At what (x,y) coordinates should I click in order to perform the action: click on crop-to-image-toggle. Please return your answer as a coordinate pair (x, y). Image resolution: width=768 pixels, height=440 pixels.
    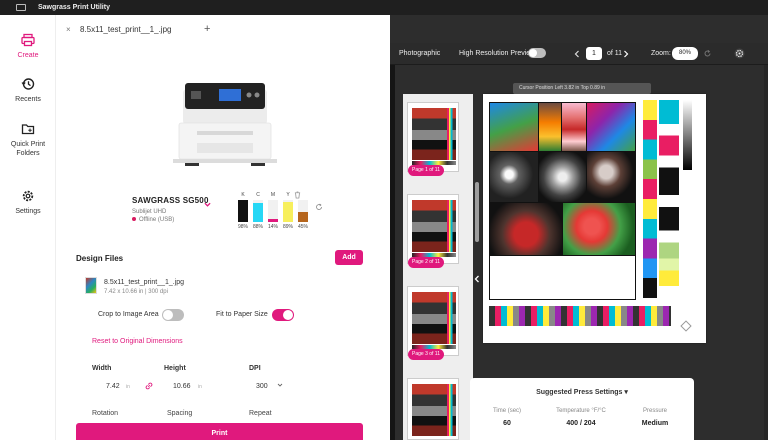
    Looking at the image, I should click on (173, 315).